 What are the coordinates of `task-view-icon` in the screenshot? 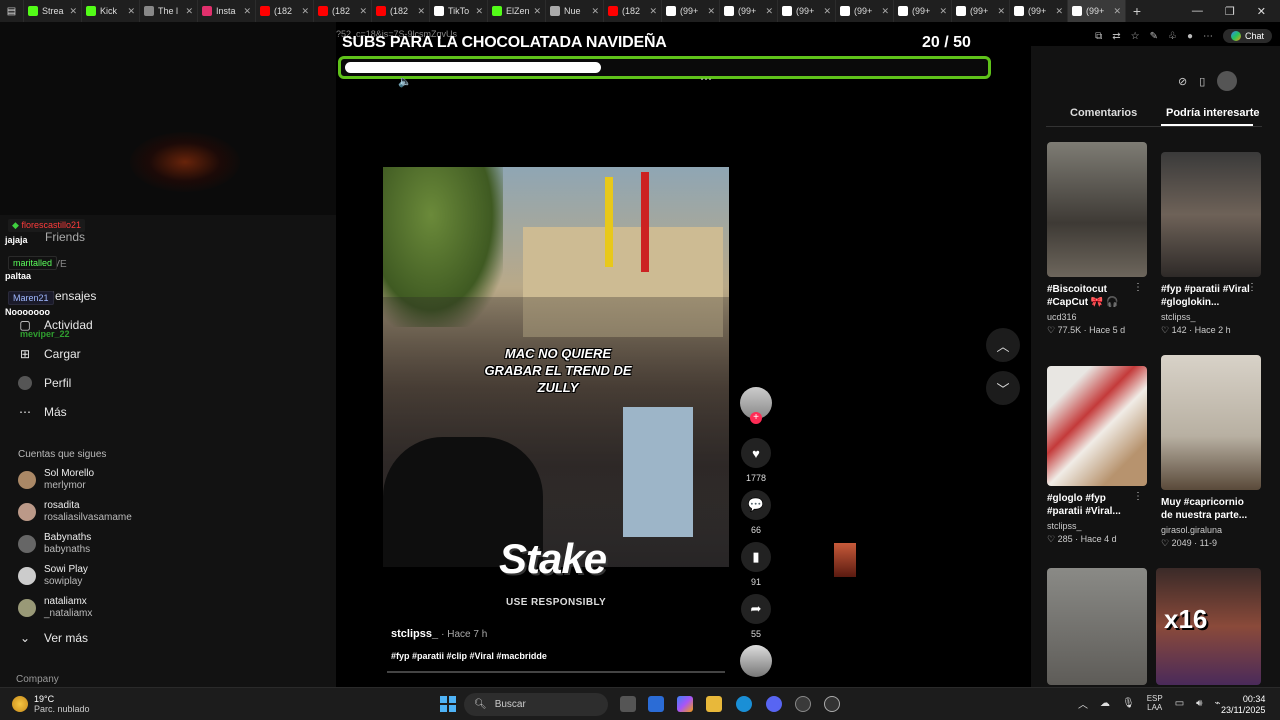 It's located at (628, 704).